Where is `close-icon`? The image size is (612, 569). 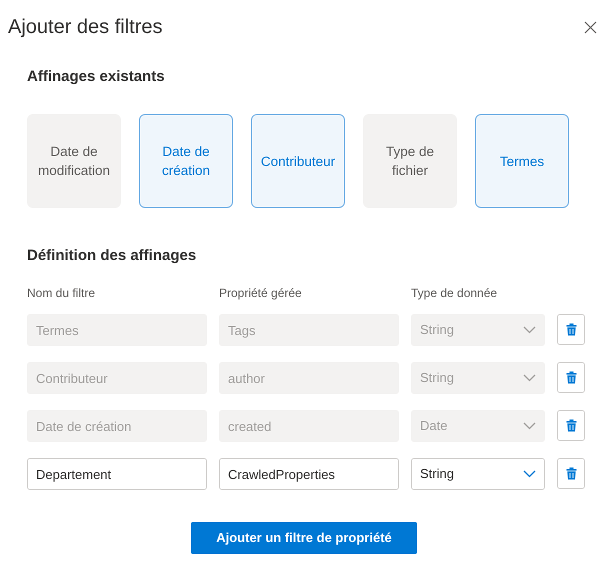
close-icon is located at coordinates (590, 27).